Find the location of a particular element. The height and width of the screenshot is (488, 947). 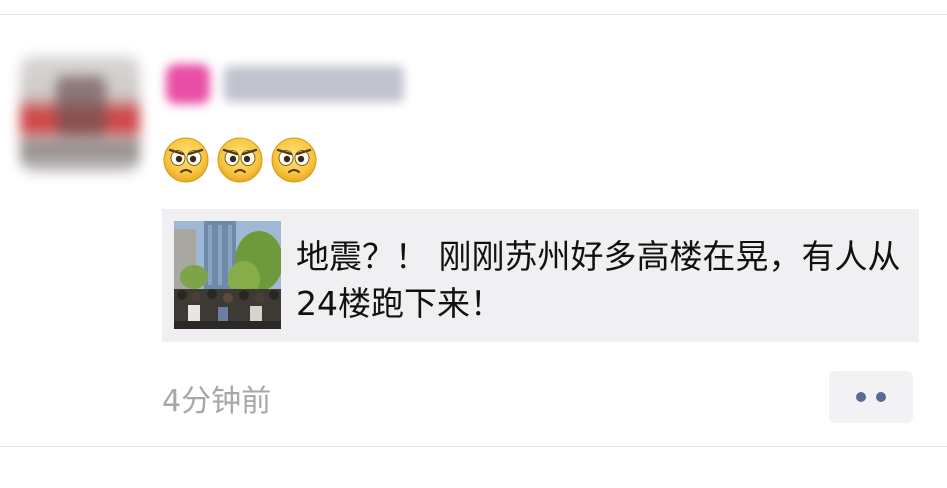

top-divider is located at coordinates (473, 14).